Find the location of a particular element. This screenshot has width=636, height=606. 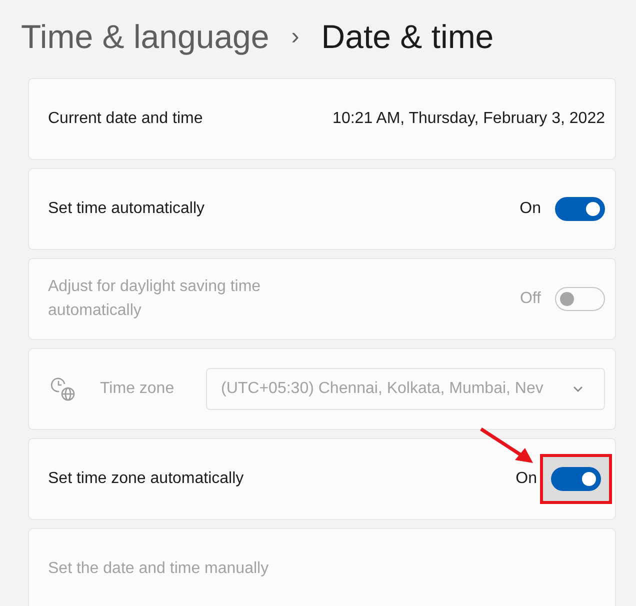

setting-label: Set time zone automatically is located at coordinates (146, 479).